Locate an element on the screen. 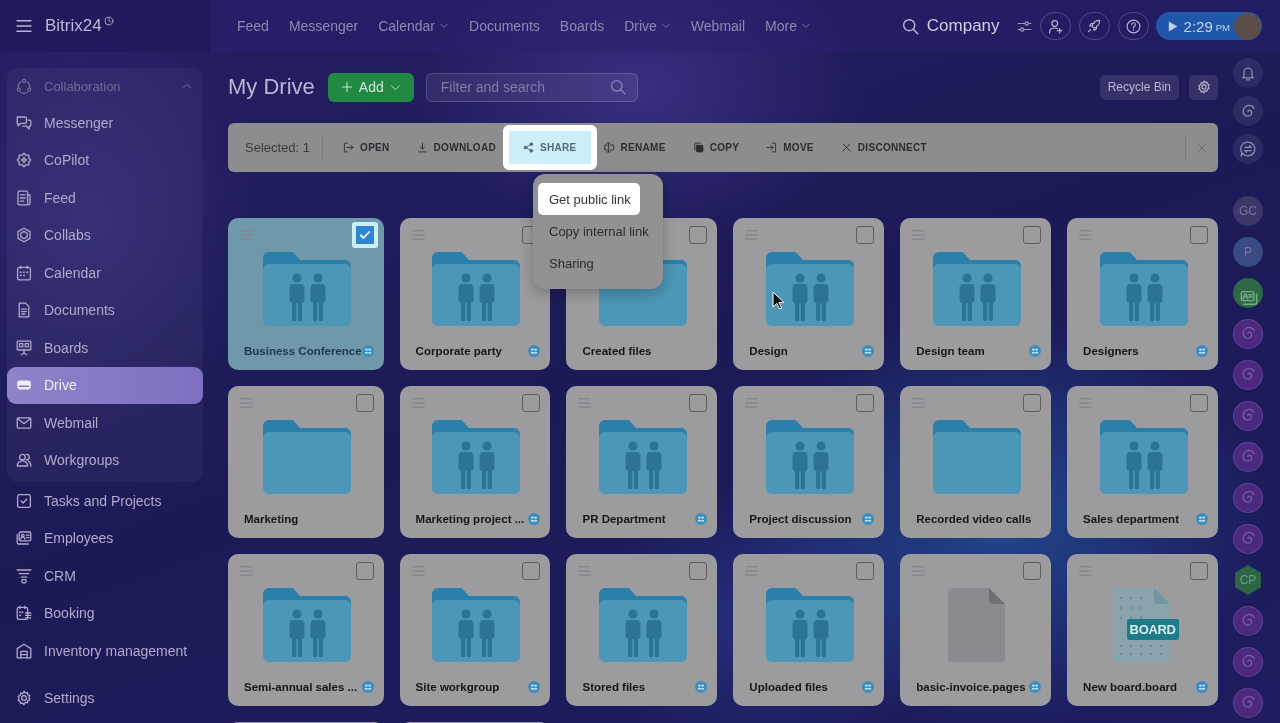 The height and width of the screenshot is (723, 1280). menu-icon is located at coordinates (24, 26).